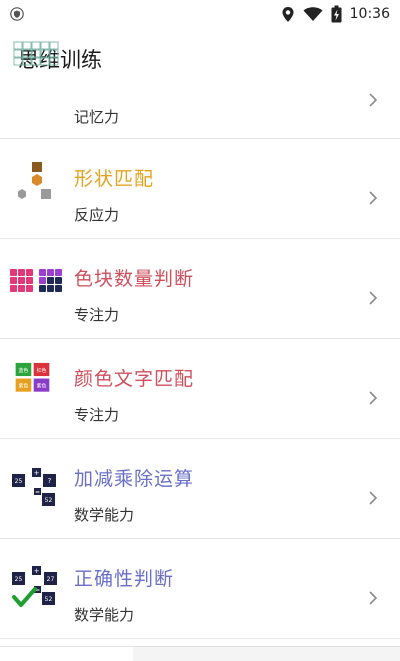  Describe the element at coordinates (51, 579) in the screenshot. I see `math-tile-label: 27` at that location.